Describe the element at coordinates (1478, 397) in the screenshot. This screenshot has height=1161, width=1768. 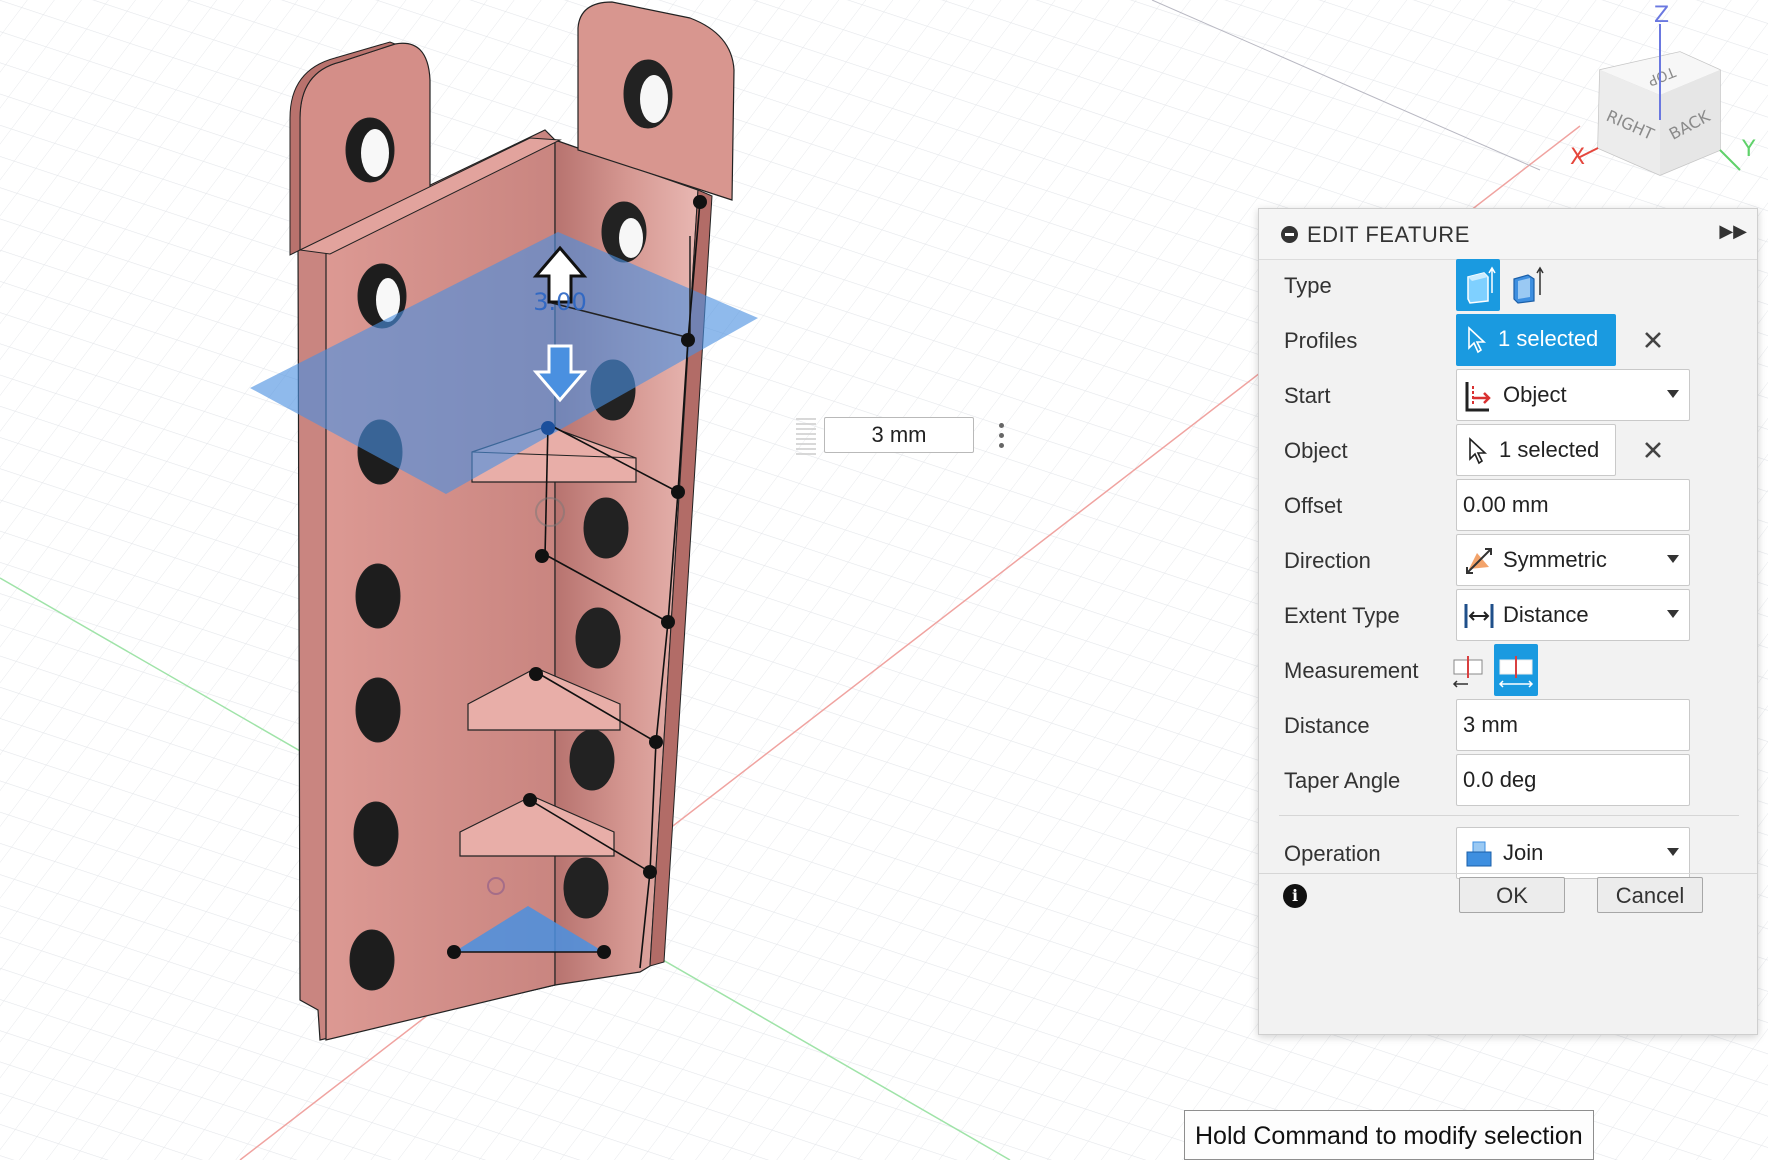
I see `start-object-icon` at that location.